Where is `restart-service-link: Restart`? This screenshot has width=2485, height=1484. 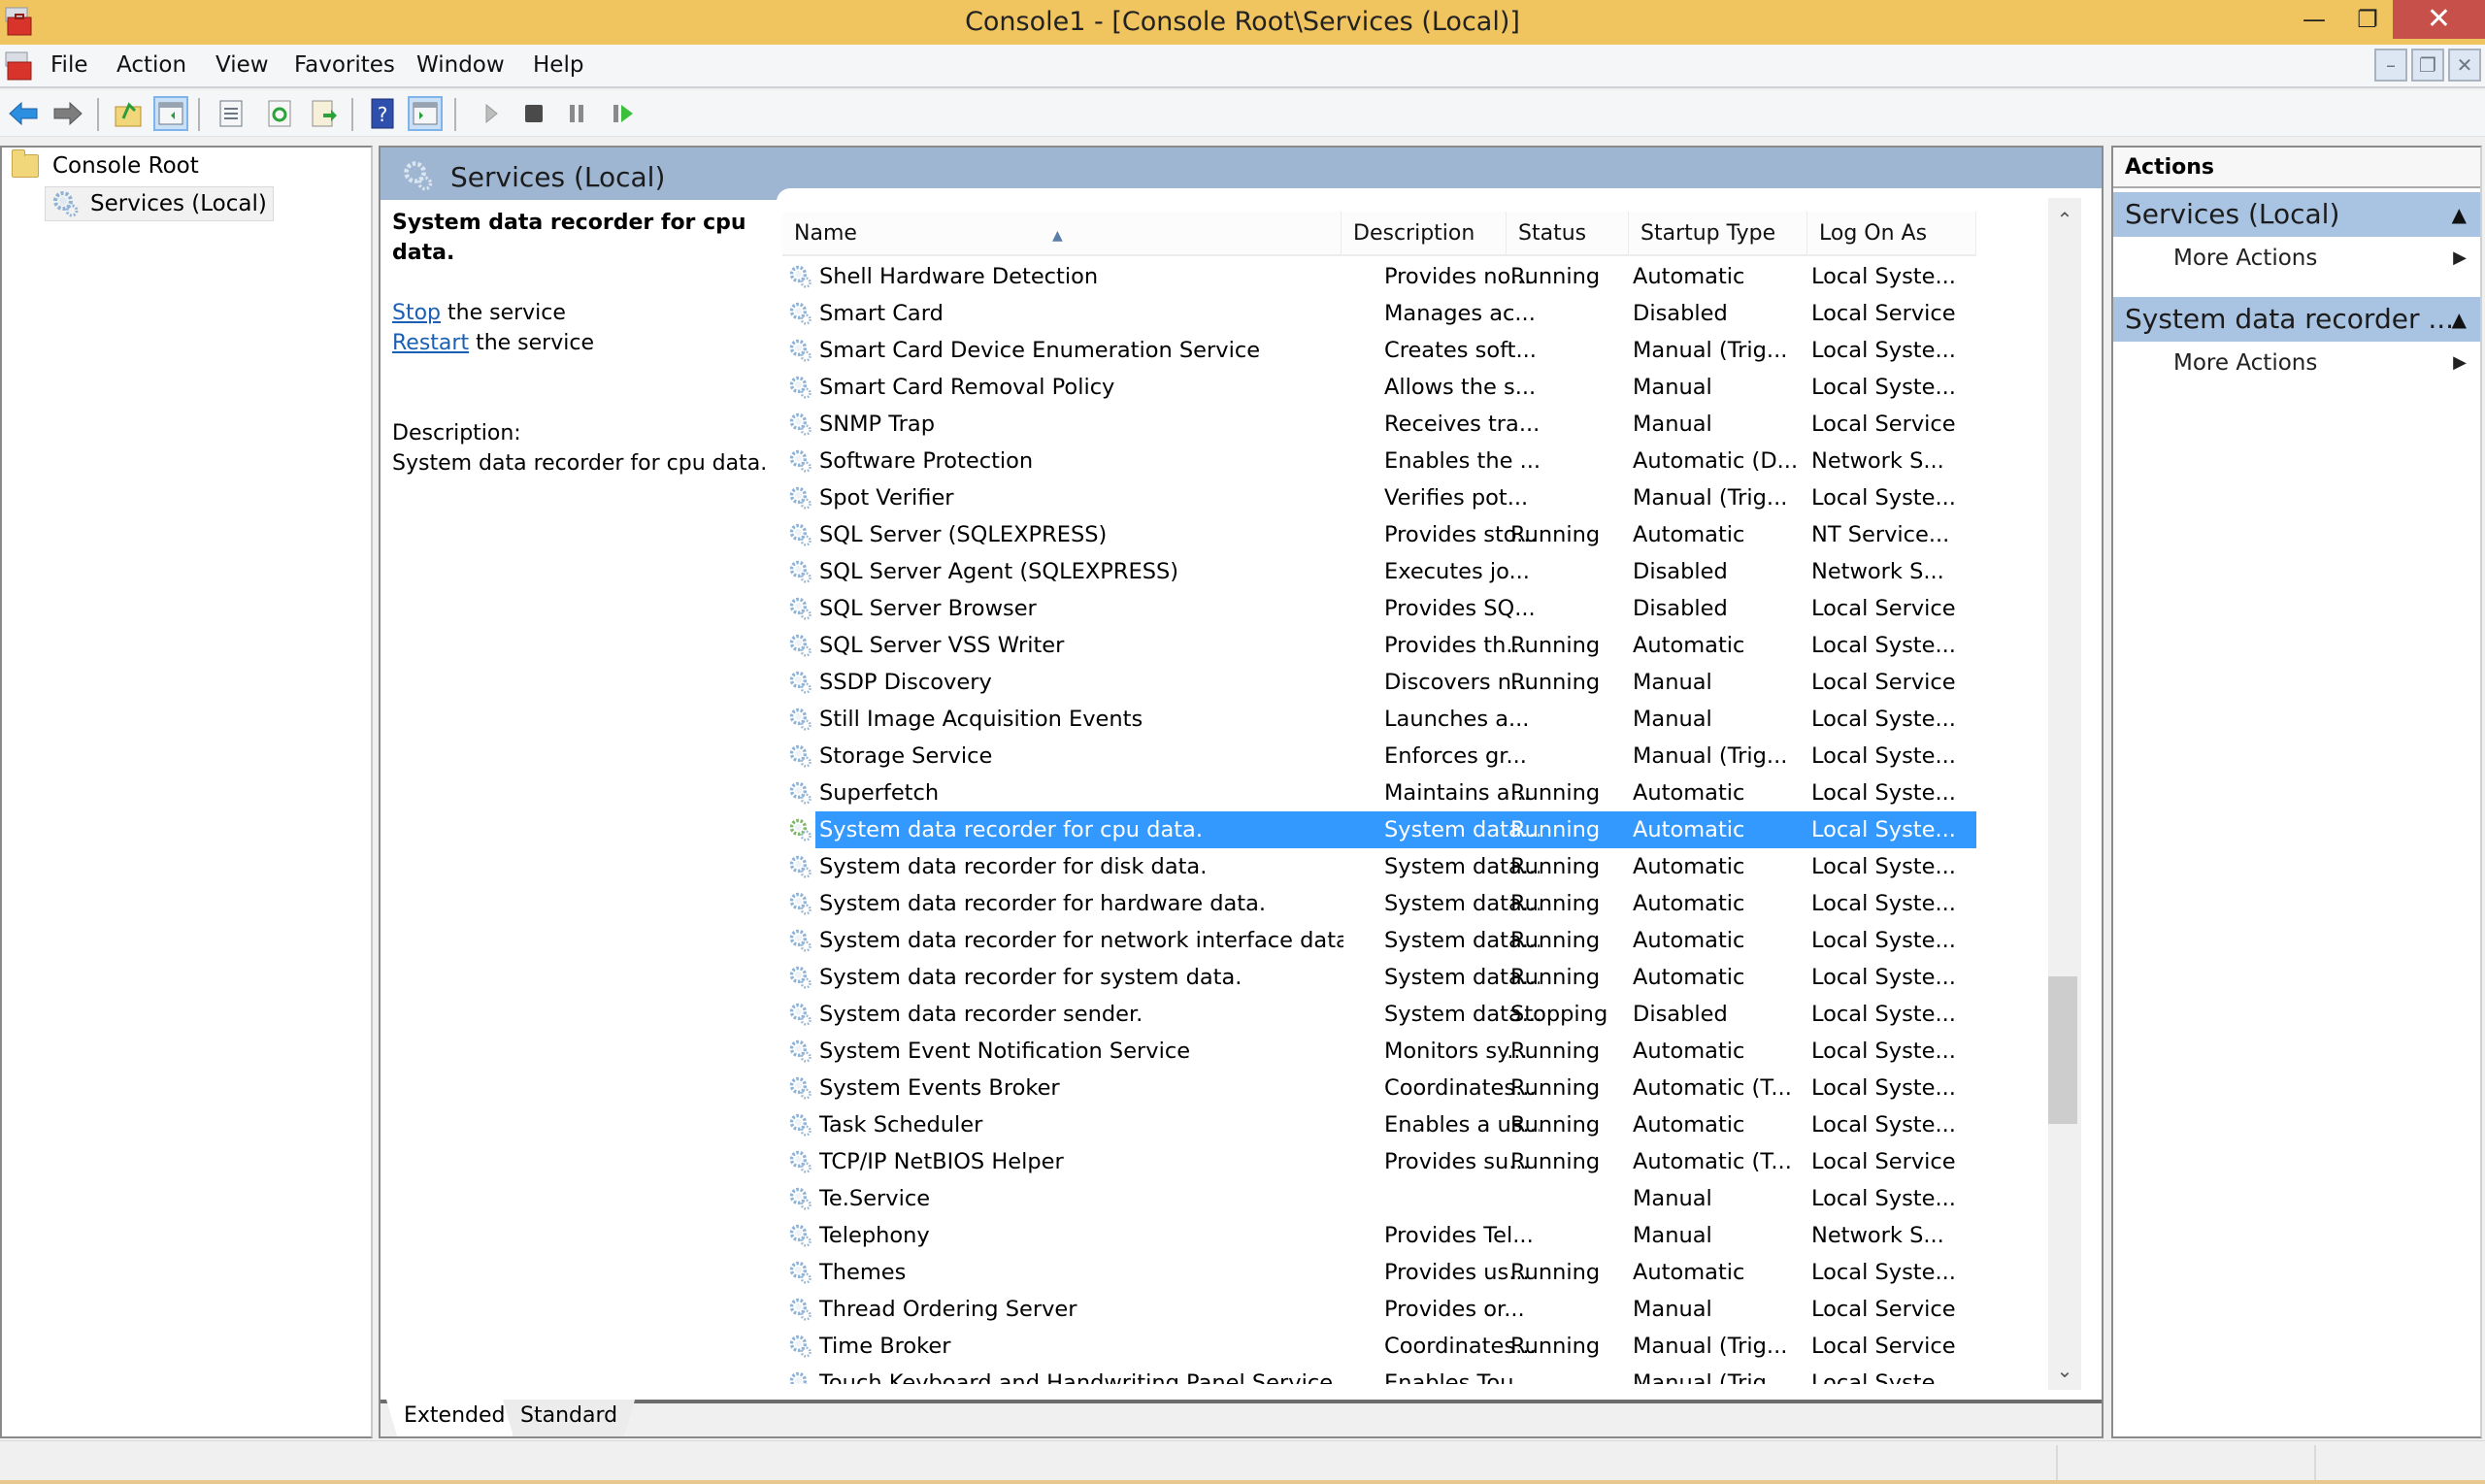
restart-service-link: Restart is located at coordinates (431, 343).